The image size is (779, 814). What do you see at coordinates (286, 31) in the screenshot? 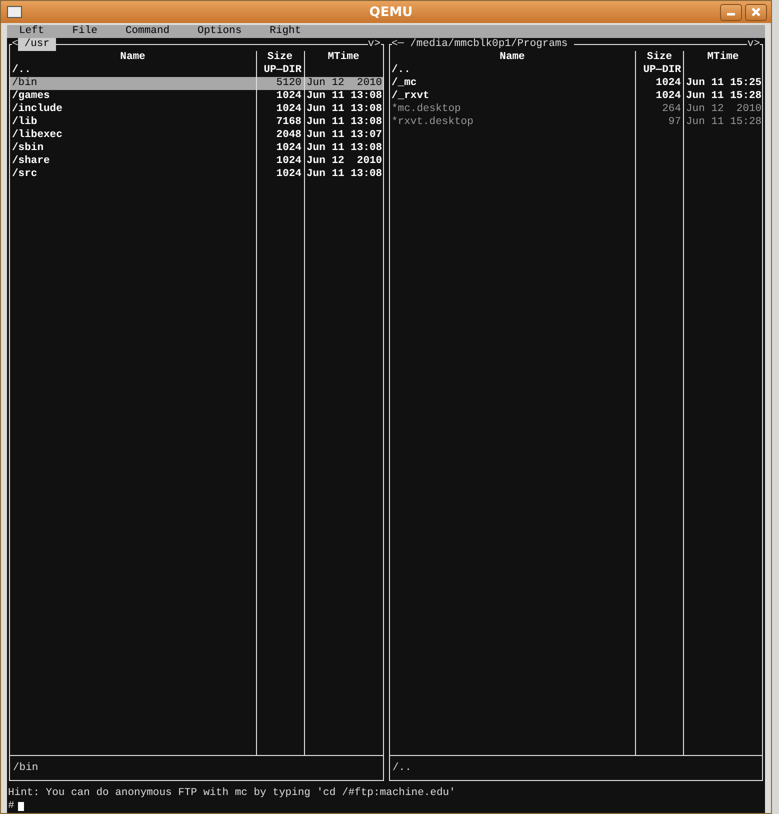
I see `menu-item: Right` at bounding box center [286, 31].